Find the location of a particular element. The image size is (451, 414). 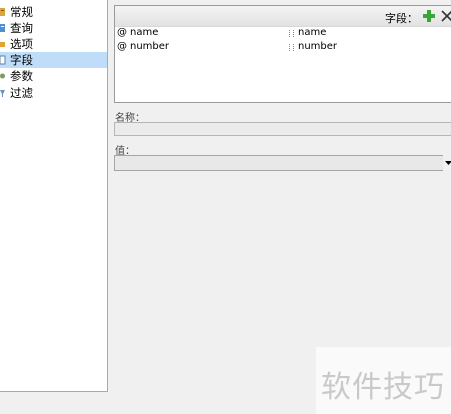

close-icon is located at coordinates (446, 16).